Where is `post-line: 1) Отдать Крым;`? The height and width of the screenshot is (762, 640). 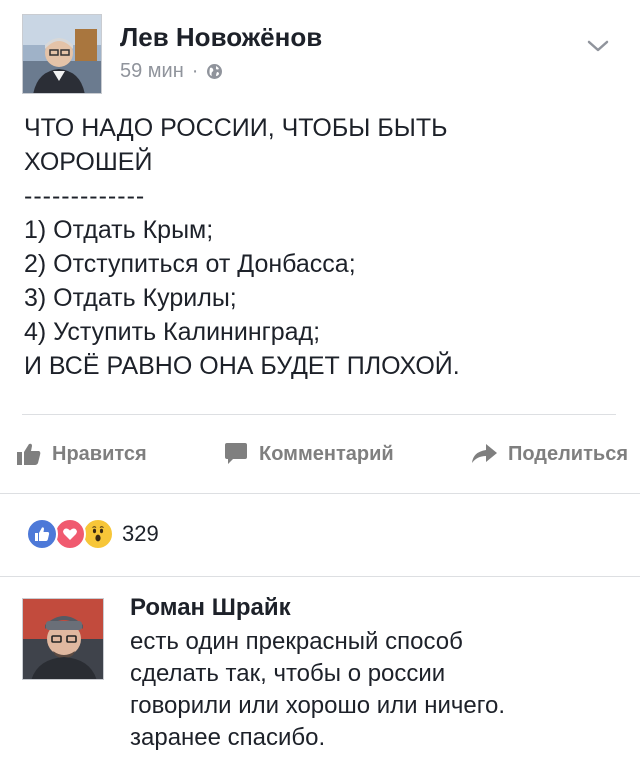 post-line: 1) Отдать Крым; is located at coordinates (119, 230).